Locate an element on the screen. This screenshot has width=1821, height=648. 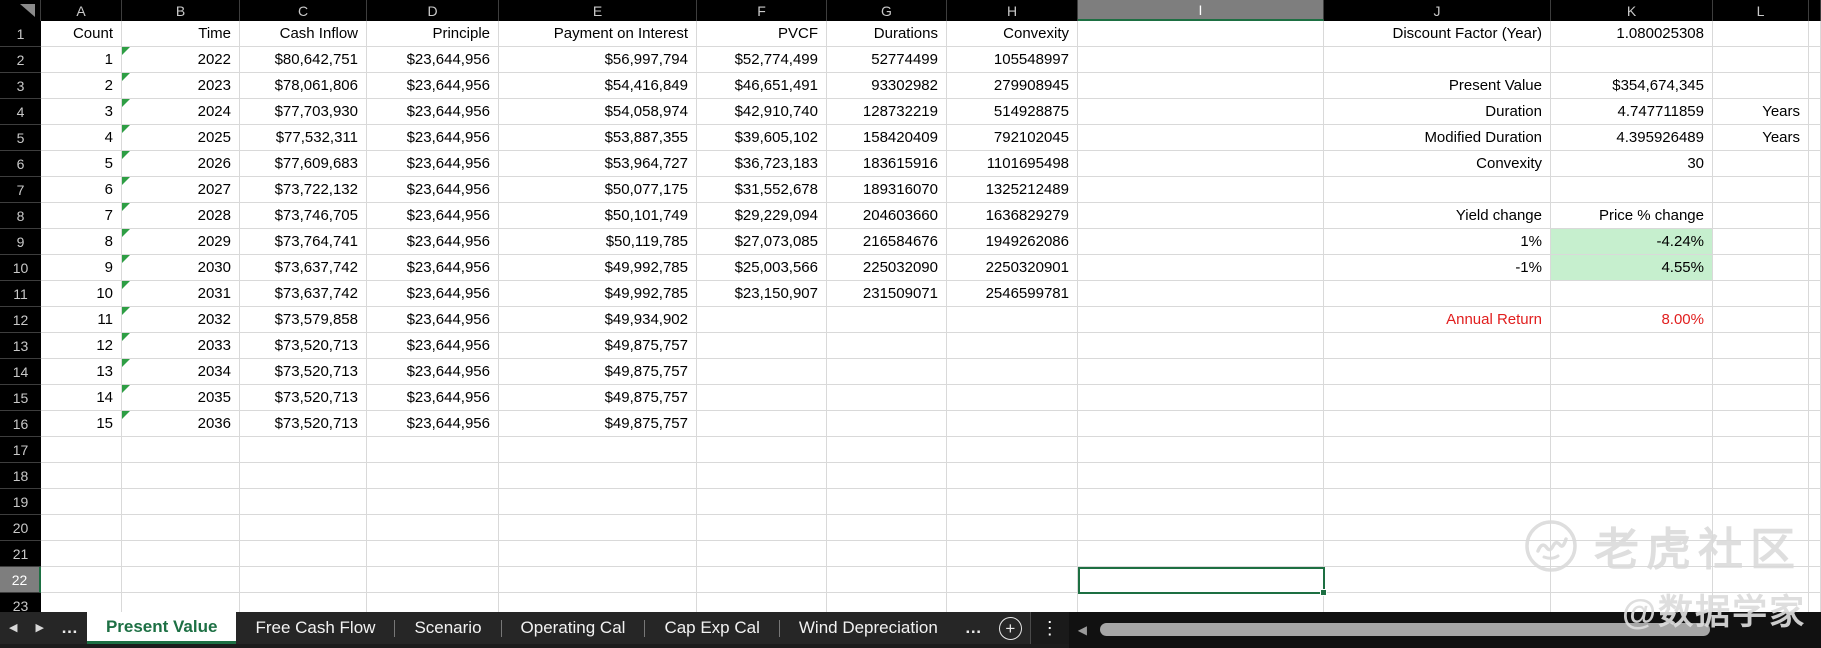
cell-E15: $49,875,757 is located at coordinates (598, 398).